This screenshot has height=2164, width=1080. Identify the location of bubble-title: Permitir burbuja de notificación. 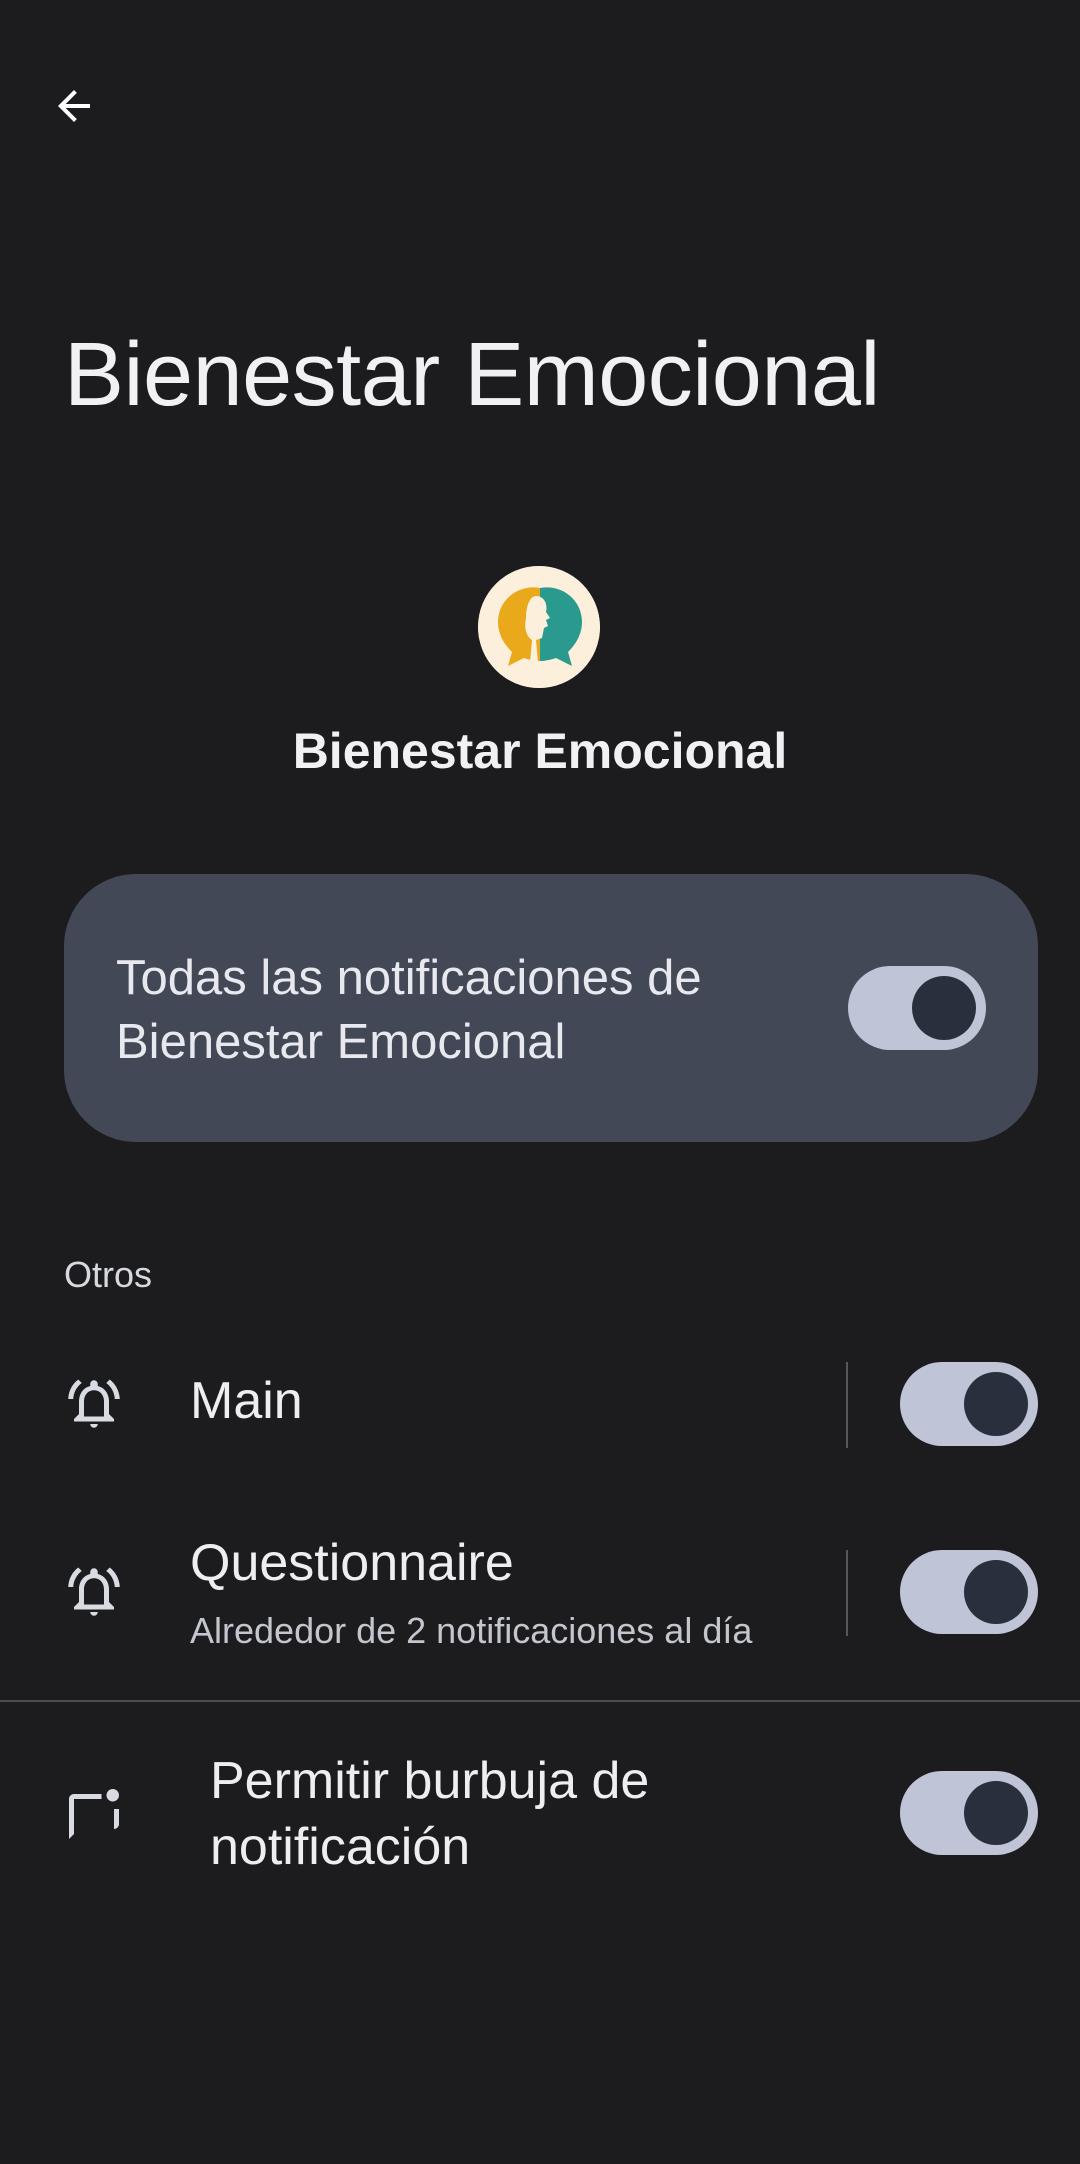
(430, 1814).